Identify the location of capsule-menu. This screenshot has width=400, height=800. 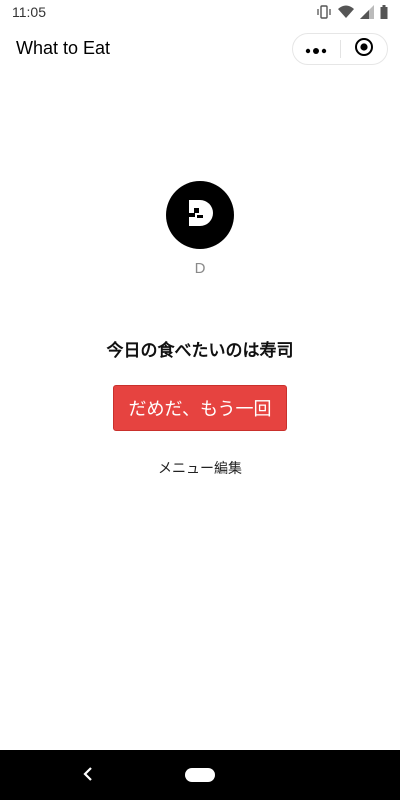
(340, 49).